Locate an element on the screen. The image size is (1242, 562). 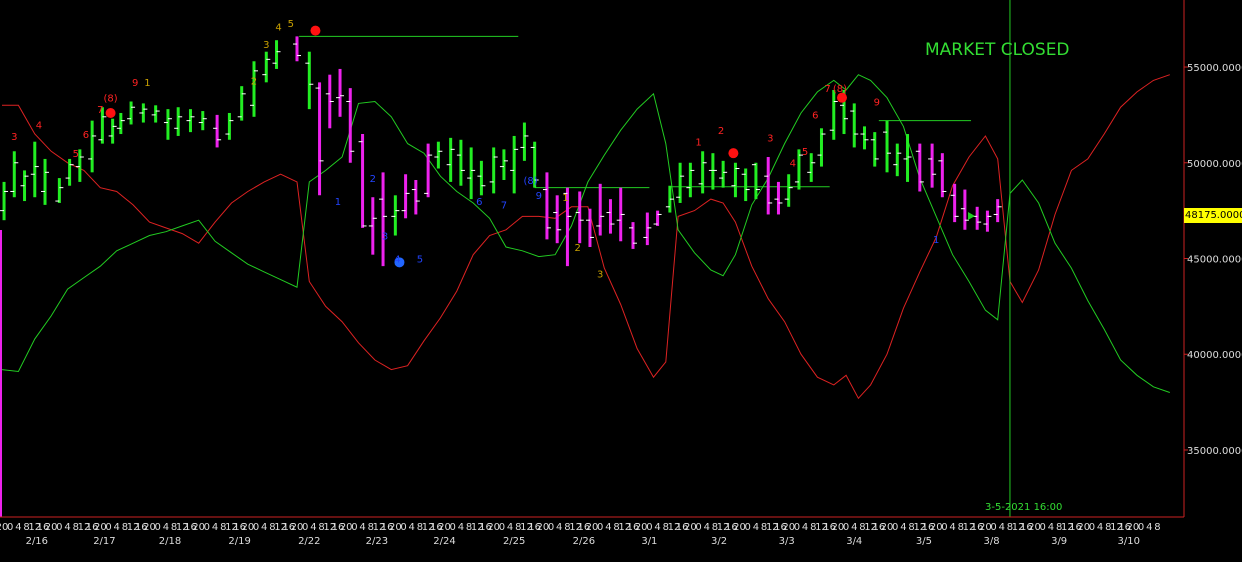
x-date-label: 2/24 is located at coordinates (444, 541).